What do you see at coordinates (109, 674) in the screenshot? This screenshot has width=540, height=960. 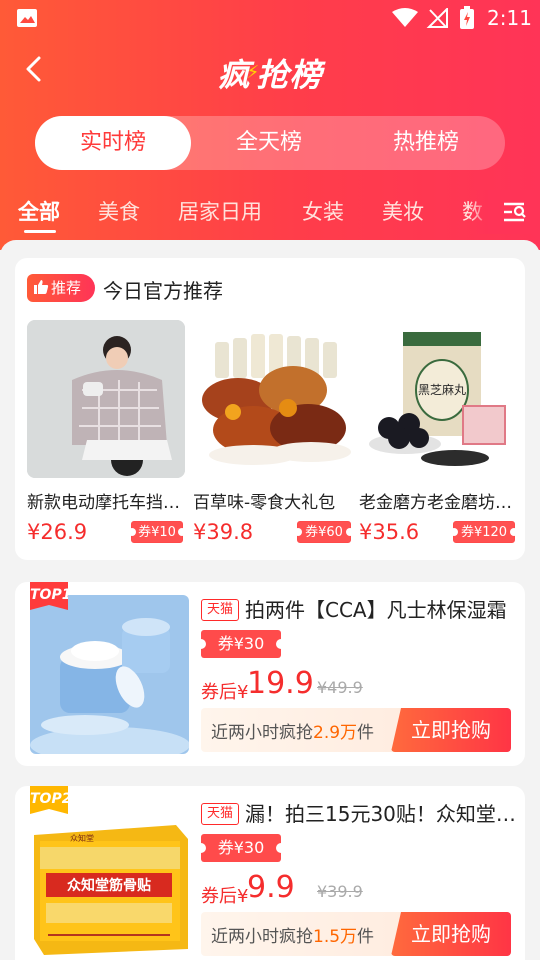 I see `product-image-cream` at bounding box center [109, 674].